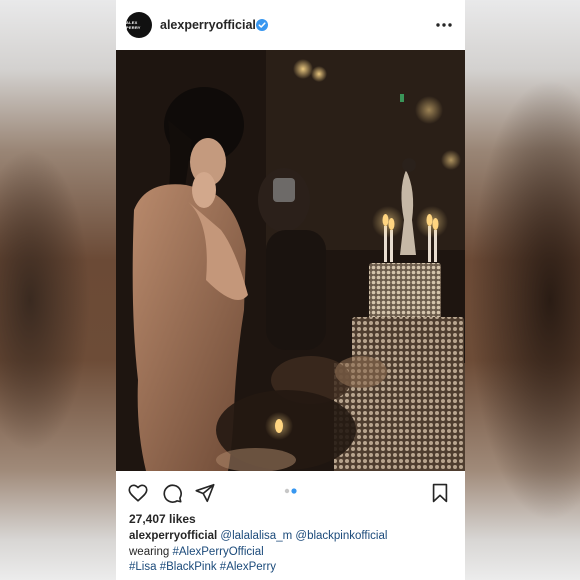 The height and width of the screenshot is (580, 580). What do you see at coordinates (256, 536) in the screenshot?
I see `mention-lisa: @lalalalisa_m` at bounding box center [256, 536].